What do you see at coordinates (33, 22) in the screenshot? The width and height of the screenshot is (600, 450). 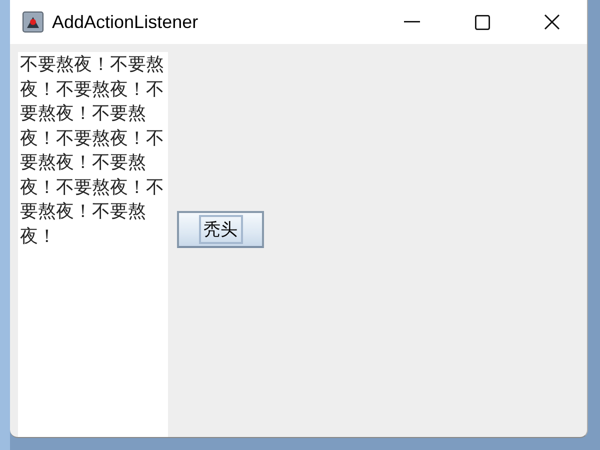 I see `app-icon` at bounding box center [33, 22].